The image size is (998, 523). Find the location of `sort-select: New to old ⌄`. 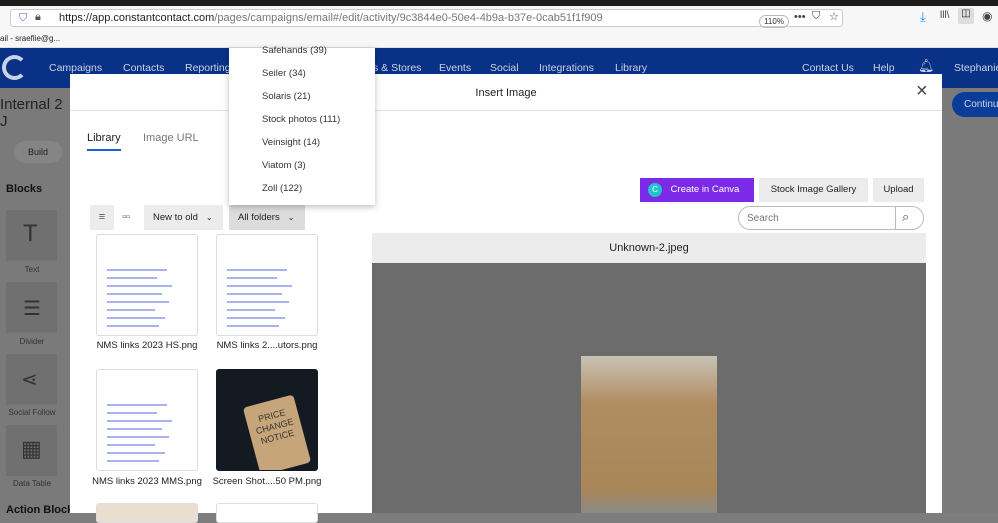

sort-select: New to old ⌄ is located at coordinates (183, 217).